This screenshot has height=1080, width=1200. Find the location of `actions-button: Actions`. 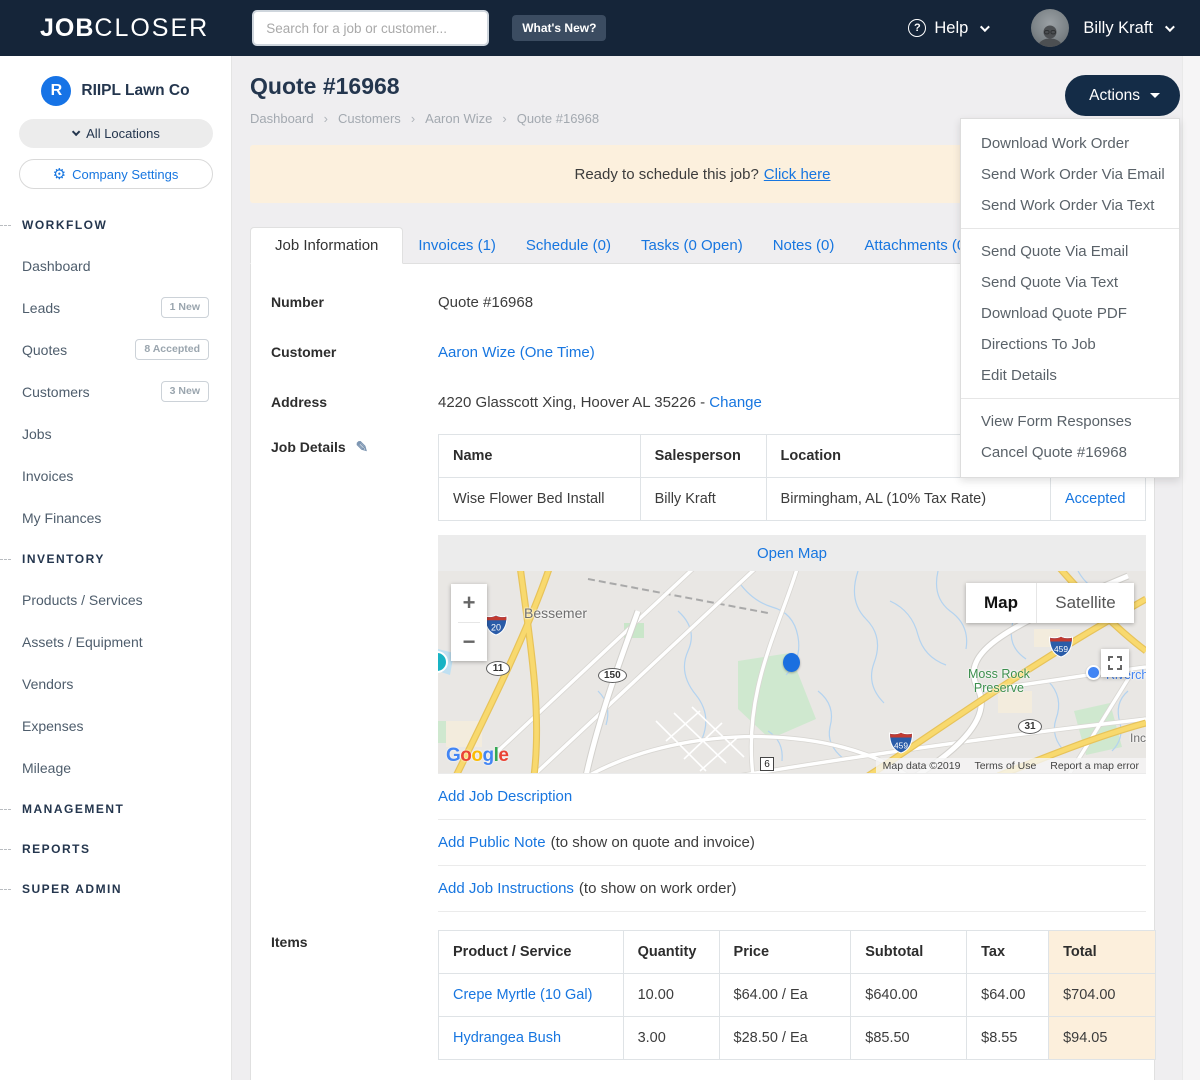

actions-button: Actions is located at coordinates (1122, 95).